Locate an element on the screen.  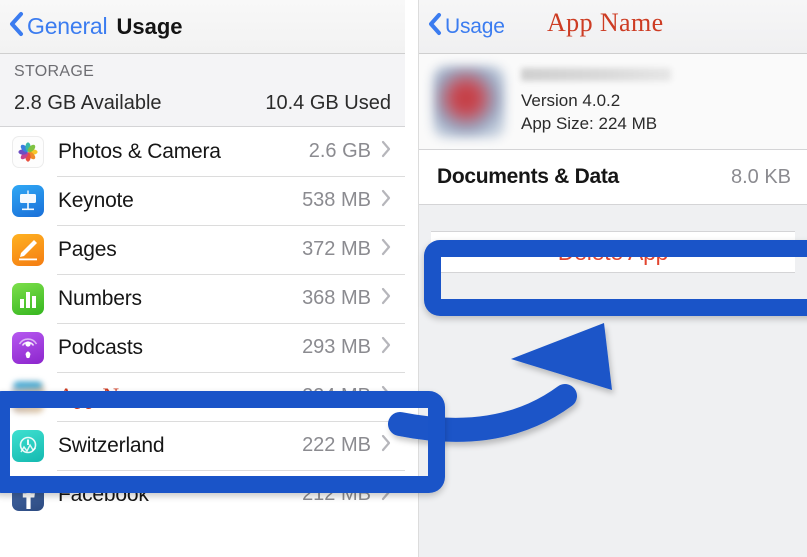
list-item-pages: Pages 372 MB is located at coordinates (202, 249).